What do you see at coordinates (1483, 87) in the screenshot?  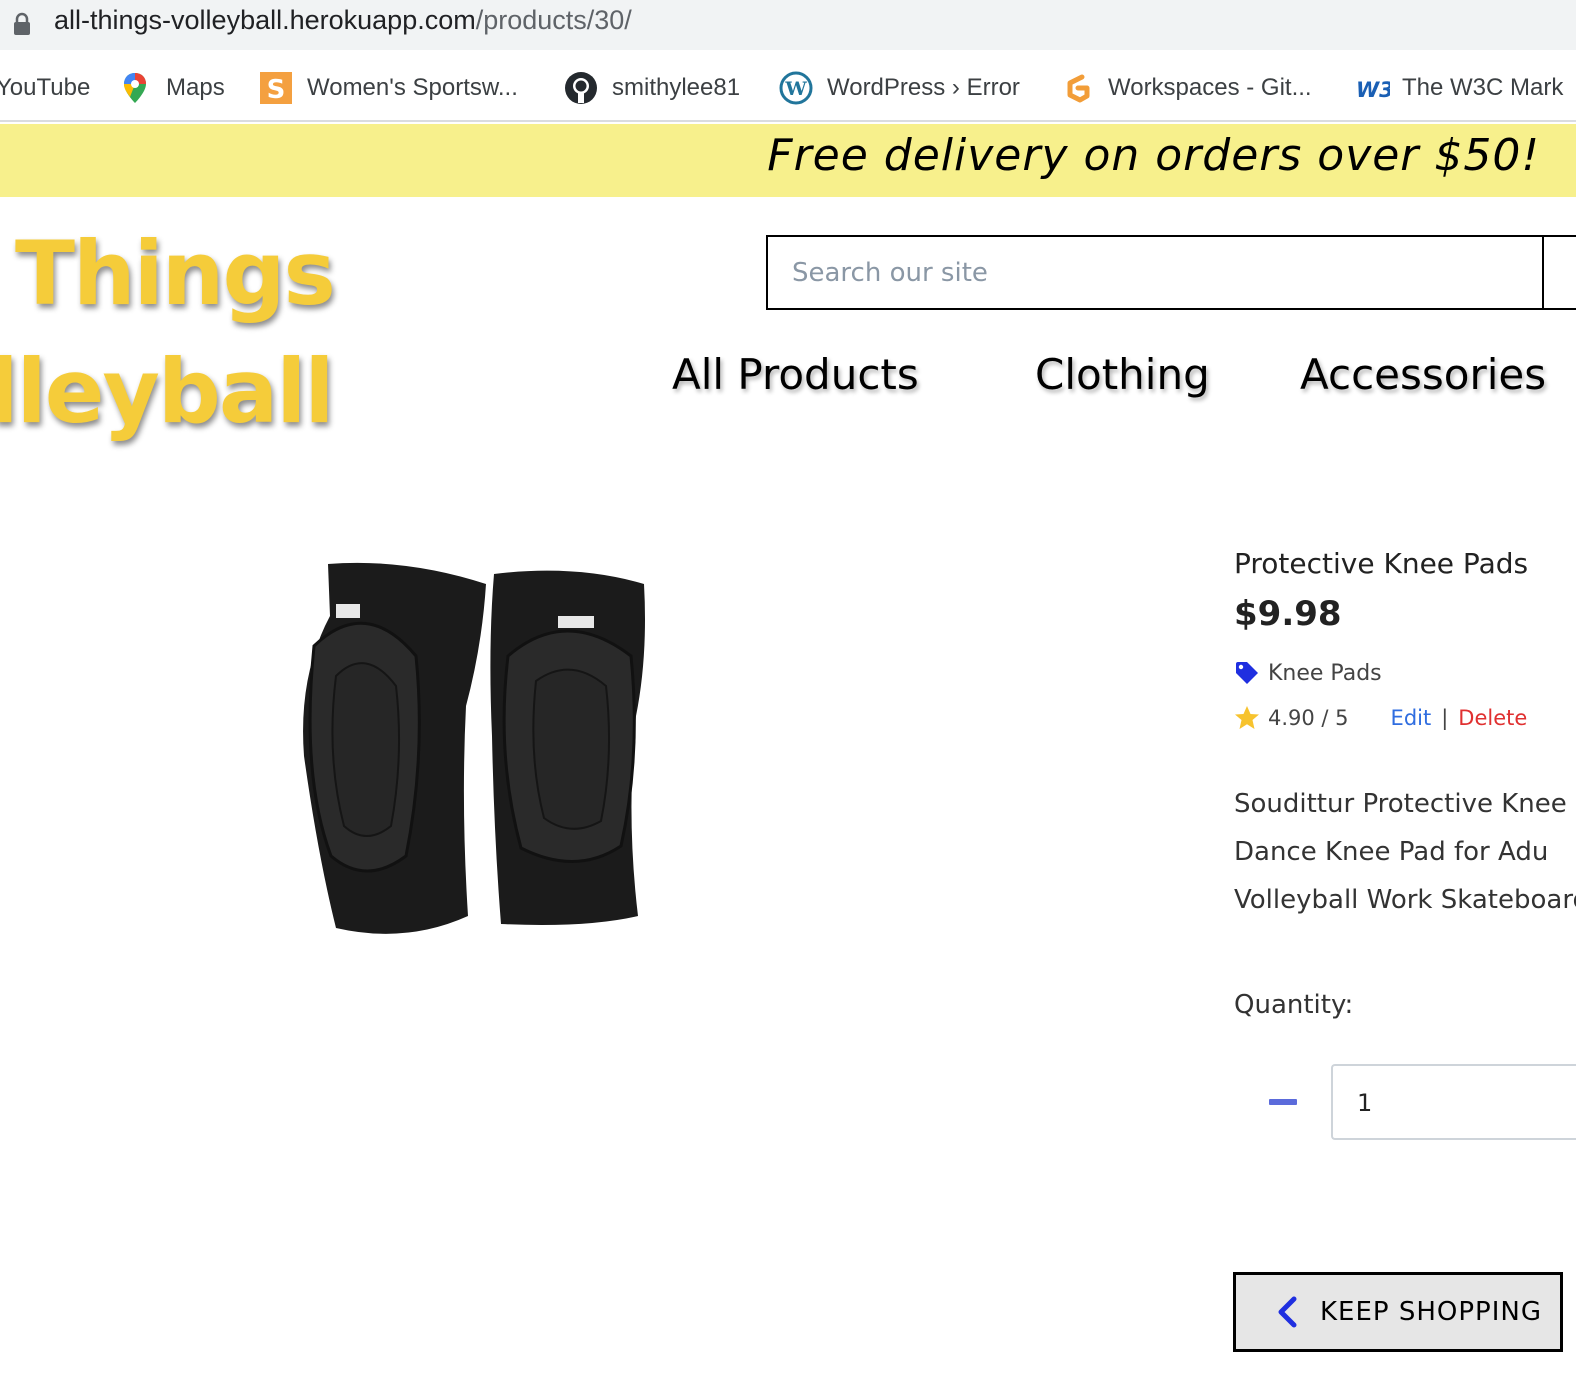 I see `bookmark-label: The W3C Mark` at bounding box center [1483, 87].